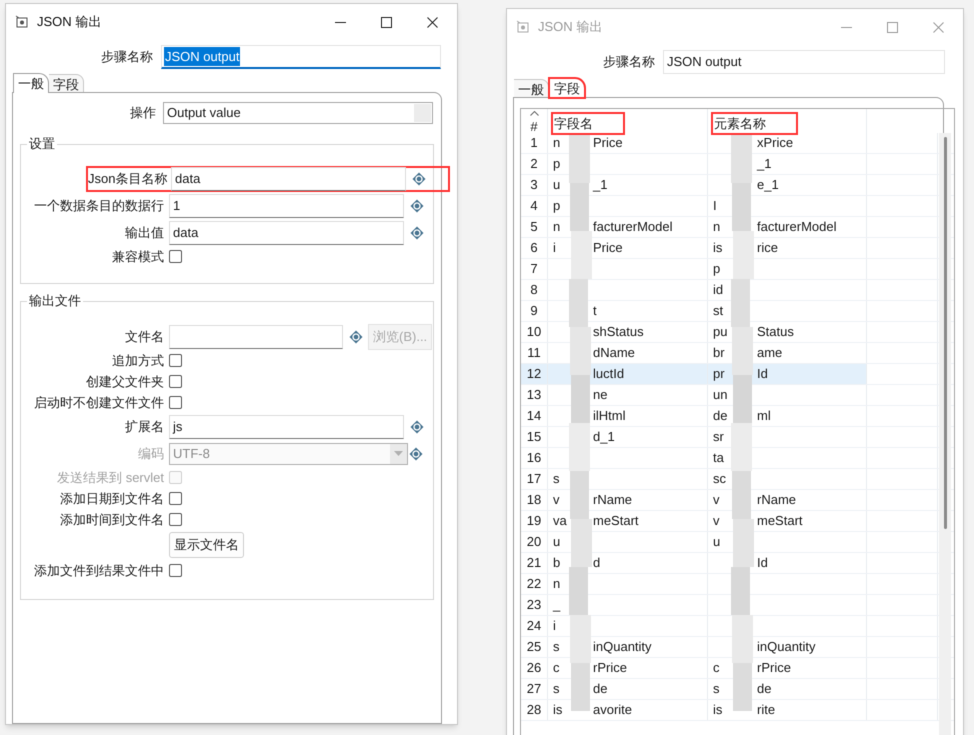  I want to click on field-label: 文件名, so click(144, 337).